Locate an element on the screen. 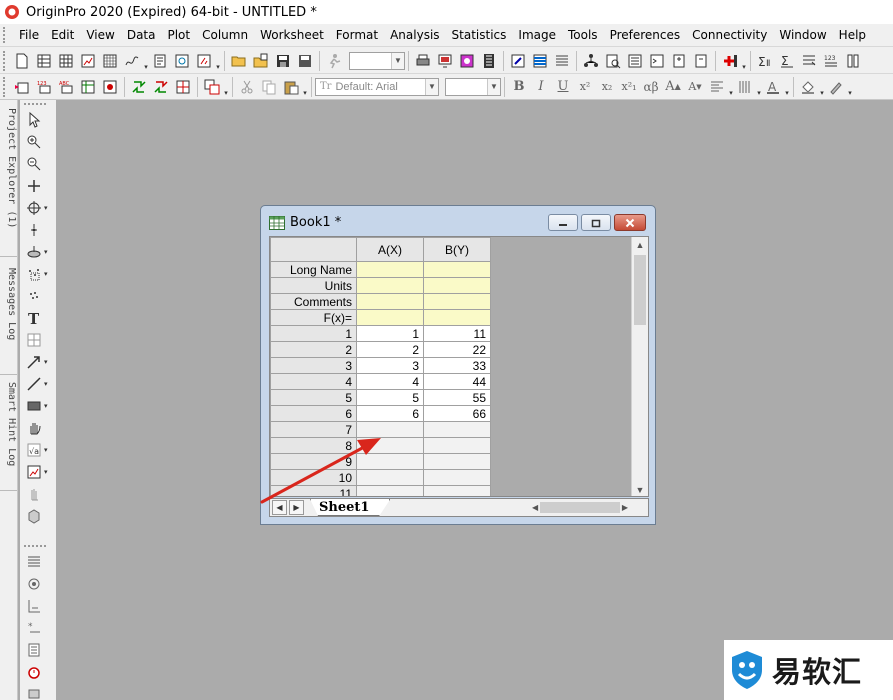  scroll-up-icon: ▲ is located at coordinates (640, 245).